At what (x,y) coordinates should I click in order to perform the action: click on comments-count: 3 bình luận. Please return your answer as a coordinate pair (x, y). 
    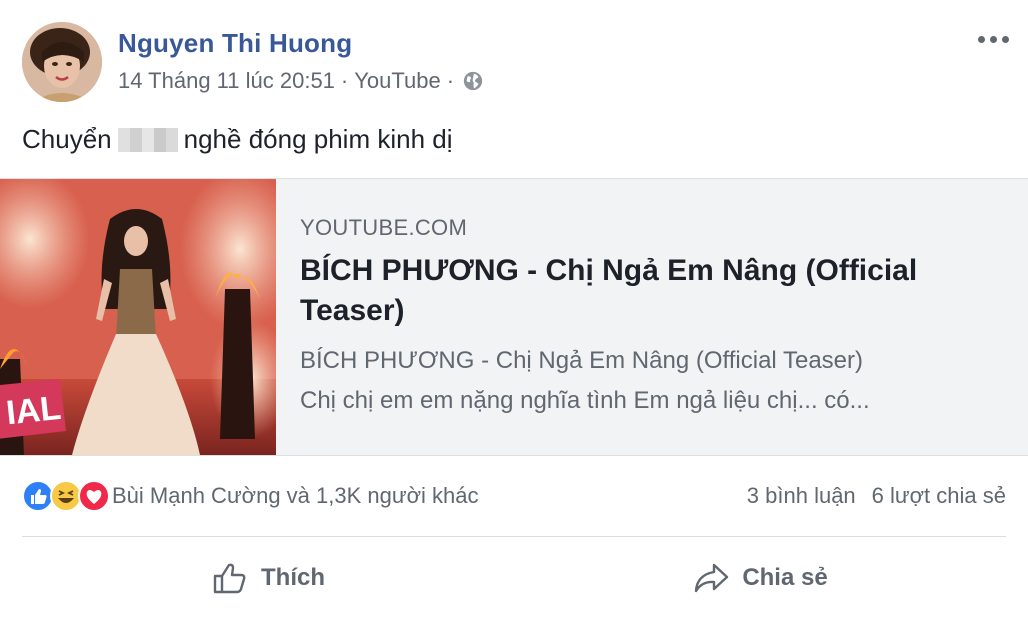
    Looking at the image, I should click on (801, 496).